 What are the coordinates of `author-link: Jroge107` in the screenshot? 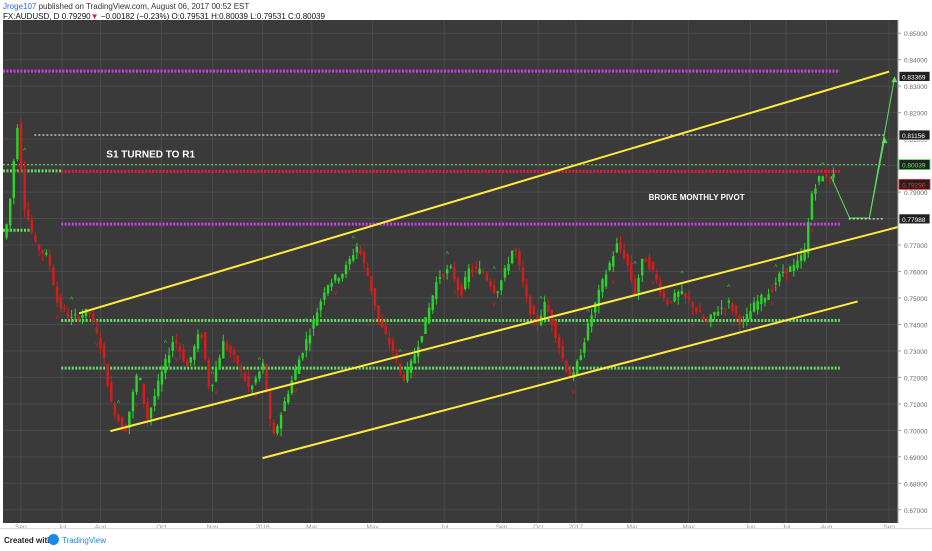 It's located at (19, 6).